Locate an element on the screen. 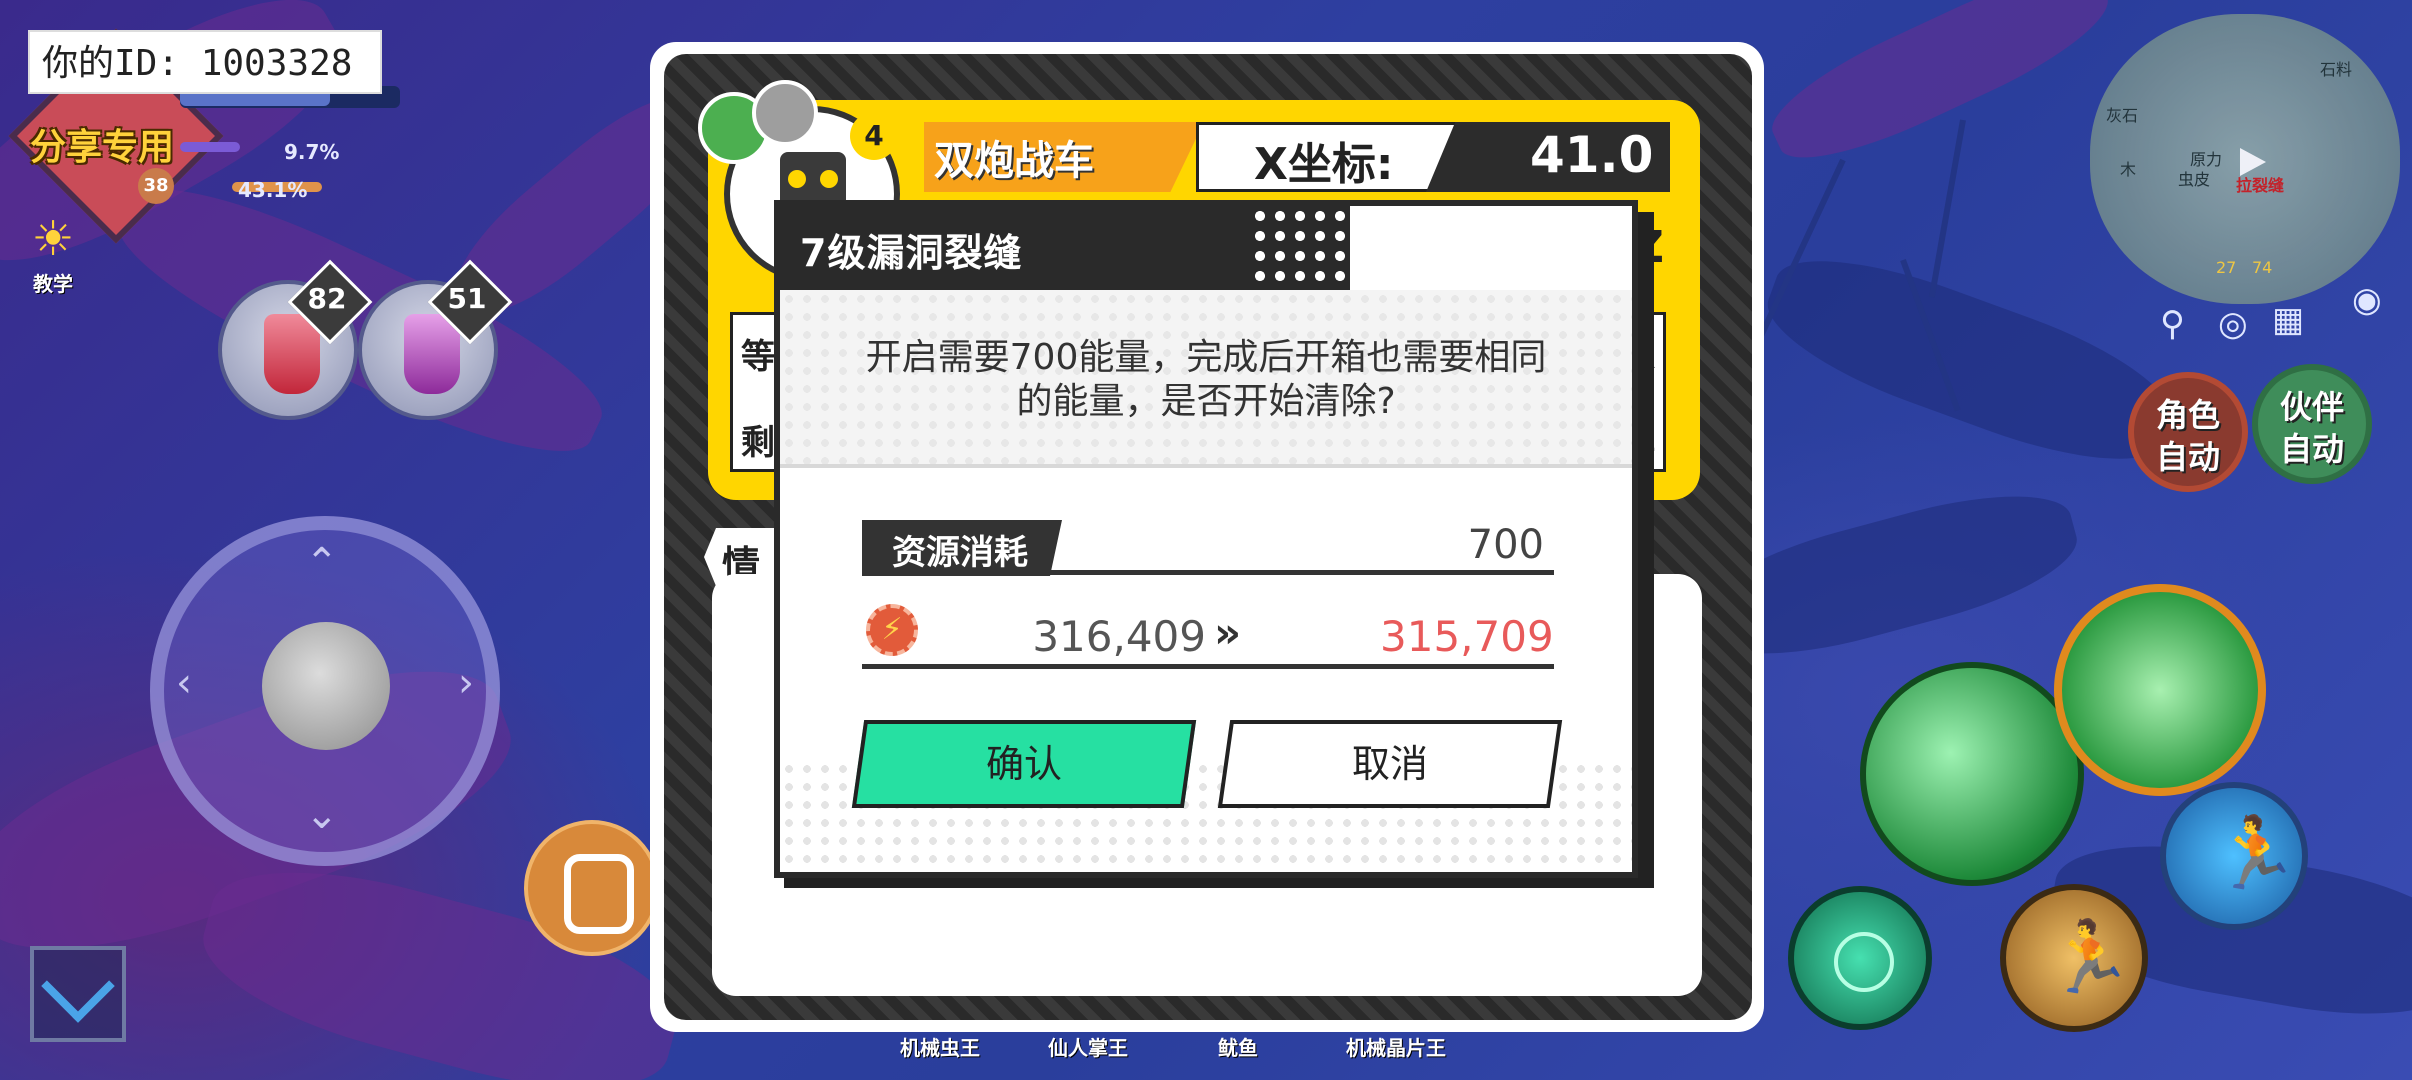  backpack-icon is located at coordinates (599, 894).